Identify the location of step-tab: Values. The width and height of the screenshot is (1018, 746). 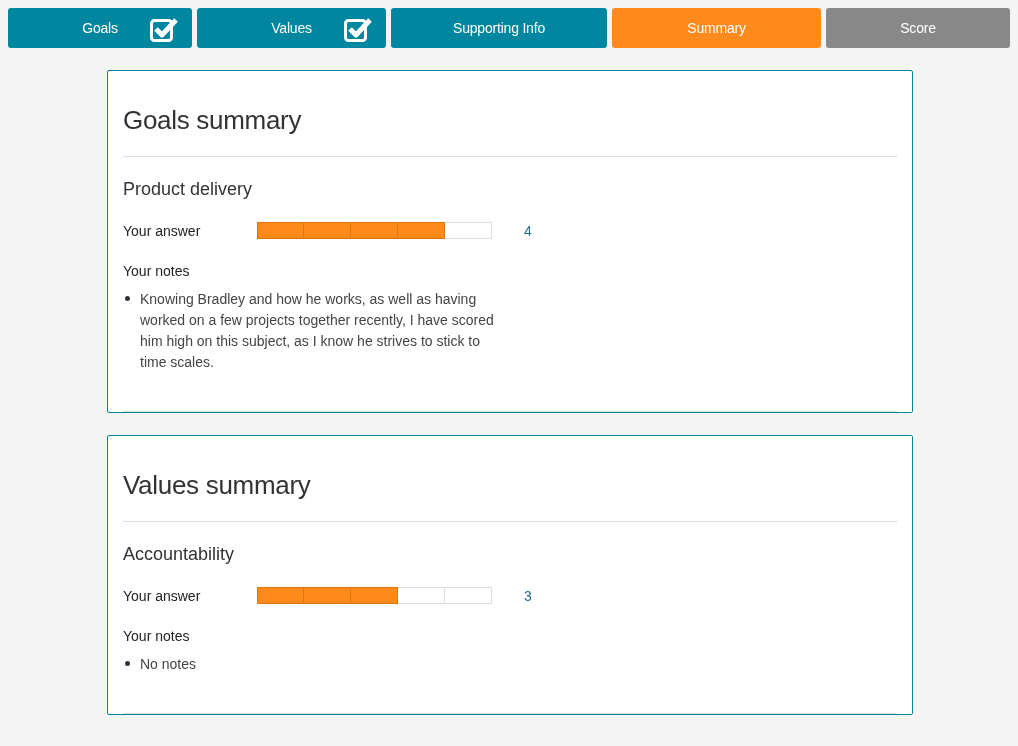
(291, 28).